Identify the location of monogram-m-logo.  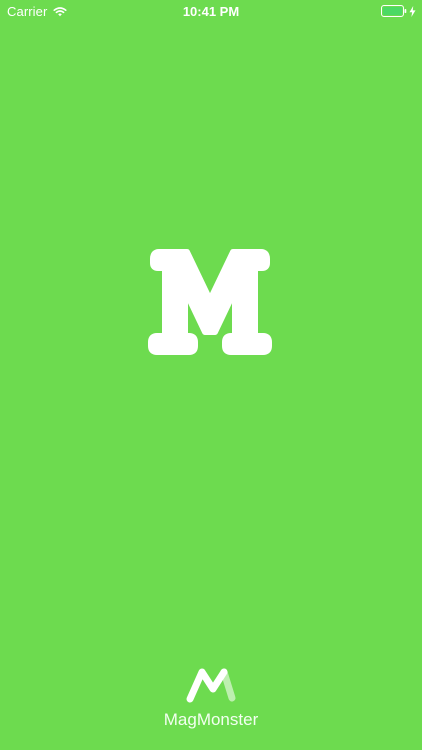
(210, 302).